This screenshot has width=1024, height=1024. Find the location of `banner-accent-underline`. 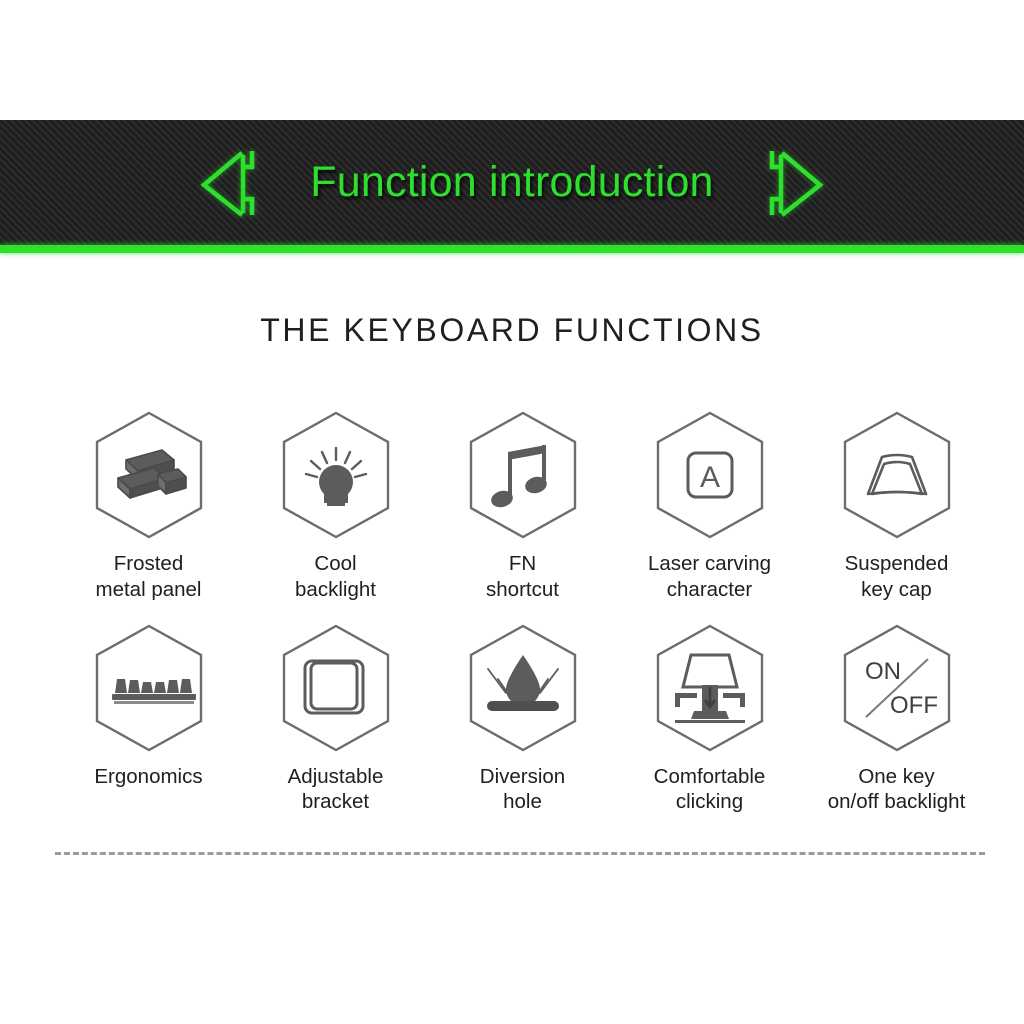

banner-accent-underline is located at coordinates (512, 249).